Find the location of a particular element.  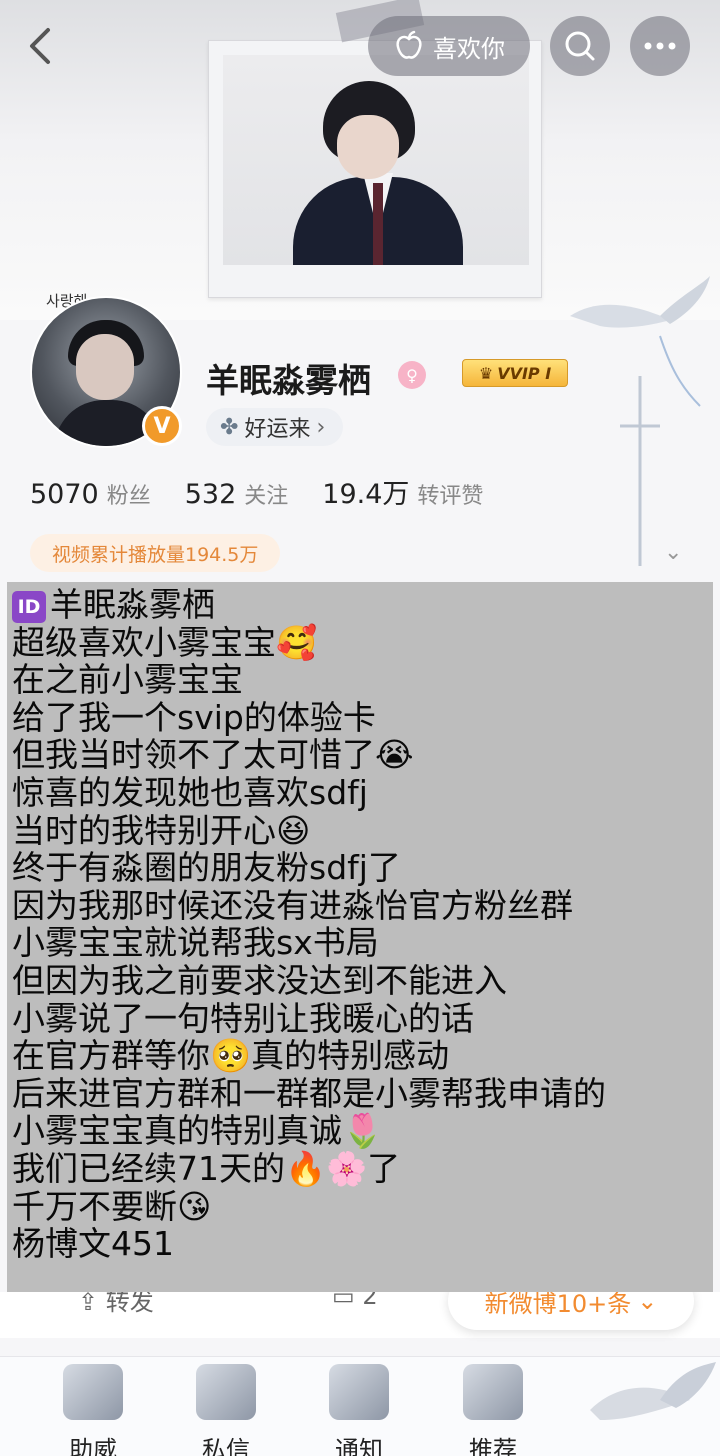

username: 羊眠淼雾栖 is located at coordinates (288, 380).